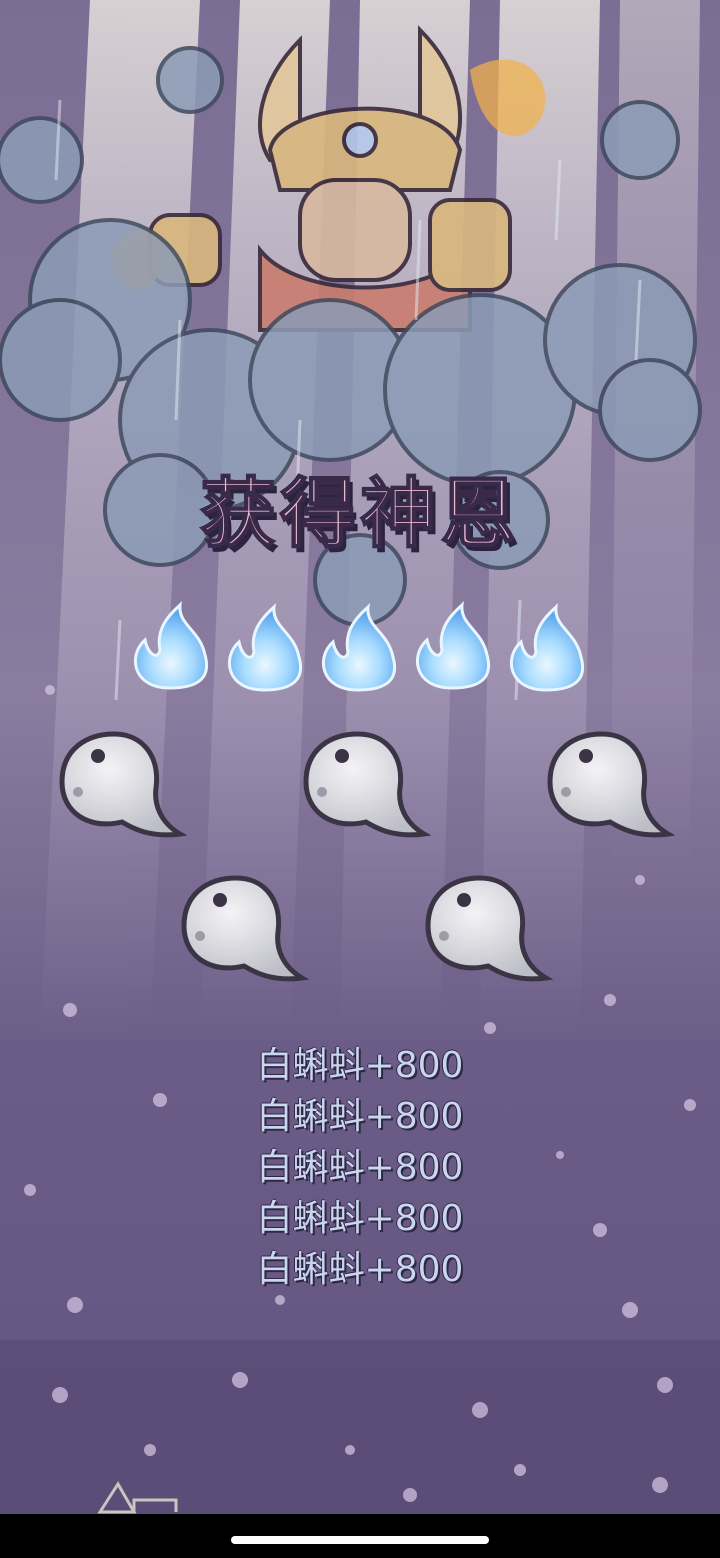 The height and width of the screenshot is (1558, 720). What do you see at coordinates (359, 513) in the screenshot?
I see `blessing-title: 获得神恩` at bounding box center [359, 513].